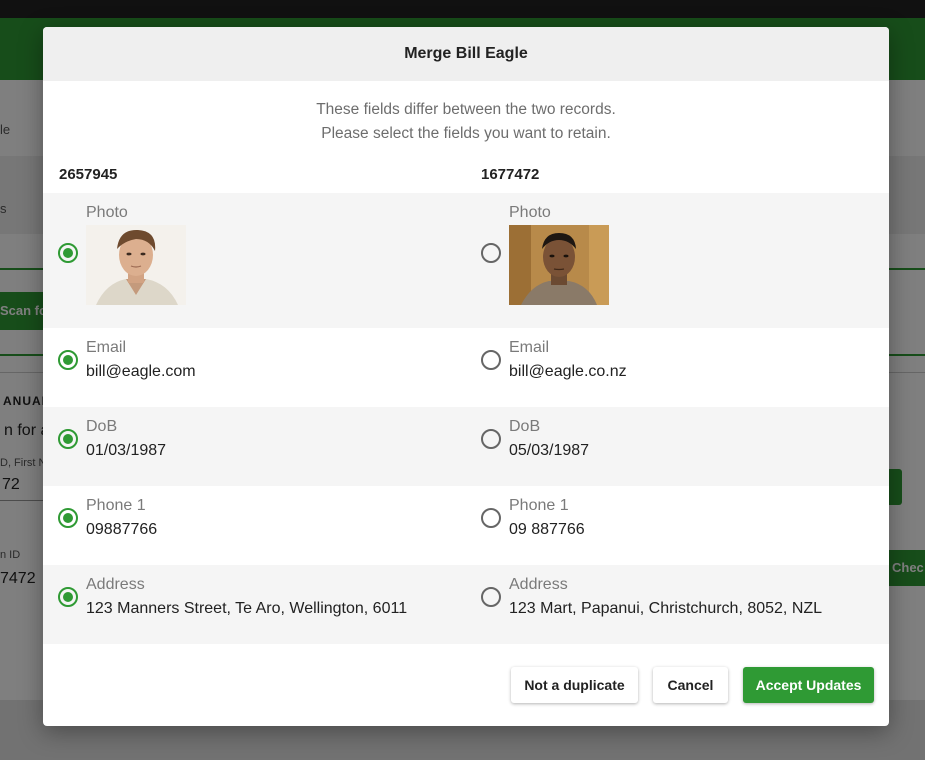 This screenshot has height=760, width=925. Describe the element at coordinates (68, 360) in the screenshot. I see `left-email-radio` at that location.